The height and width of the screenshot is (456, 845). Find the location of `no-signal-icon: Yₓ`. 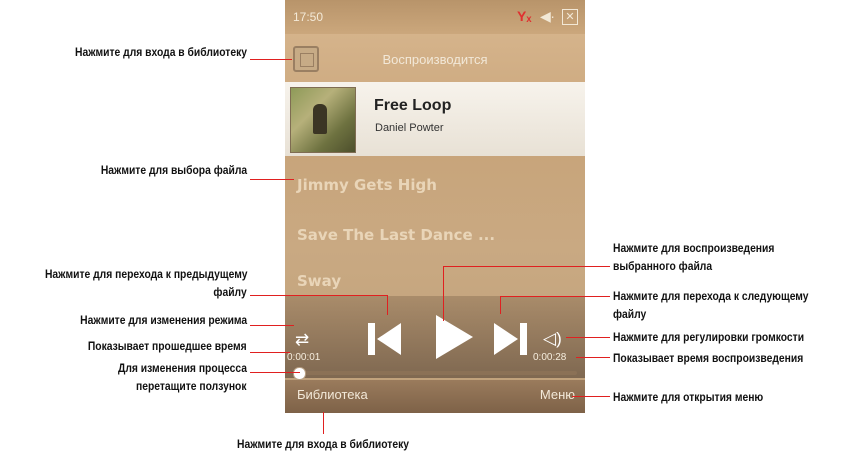

no-signal-icon: Yₓ is located at coordinates (524, 16).